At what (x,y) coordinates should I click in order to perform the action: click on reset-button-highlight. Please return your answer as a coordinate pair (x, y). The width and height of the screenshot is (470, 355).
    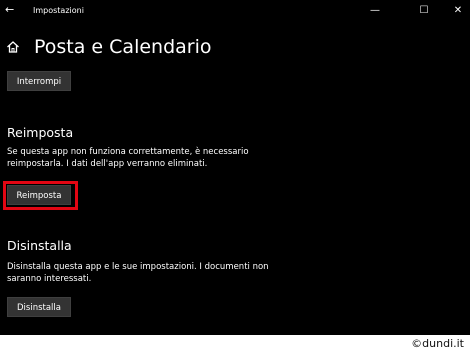
    Looking at the image, I should click on (40, 195).